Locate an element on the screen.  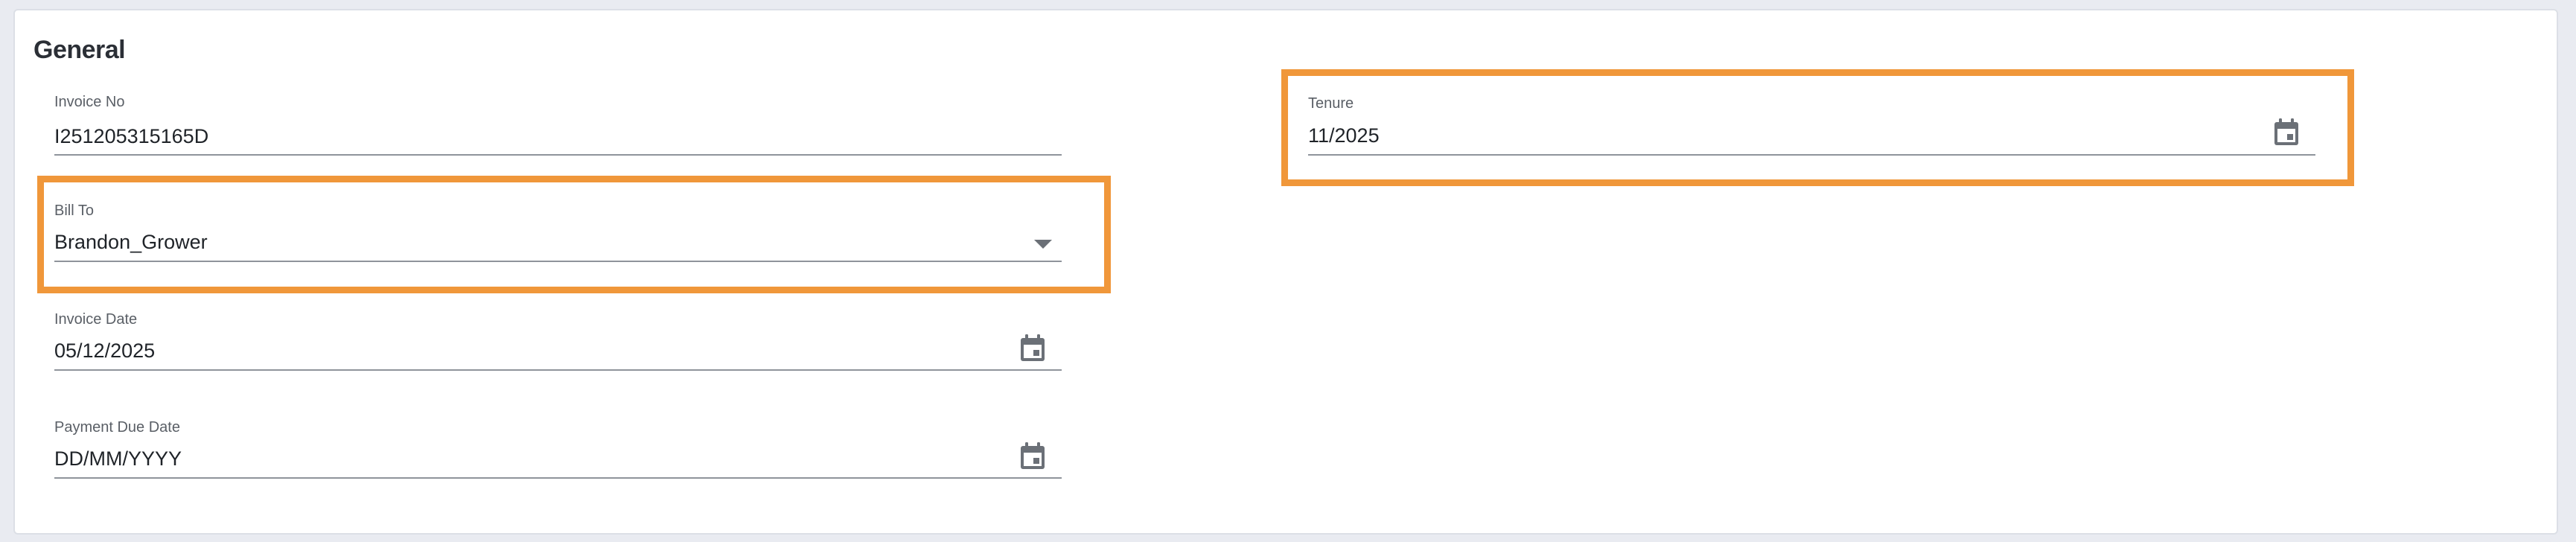
invoice-date-underline is located at coordinates (558, 370).